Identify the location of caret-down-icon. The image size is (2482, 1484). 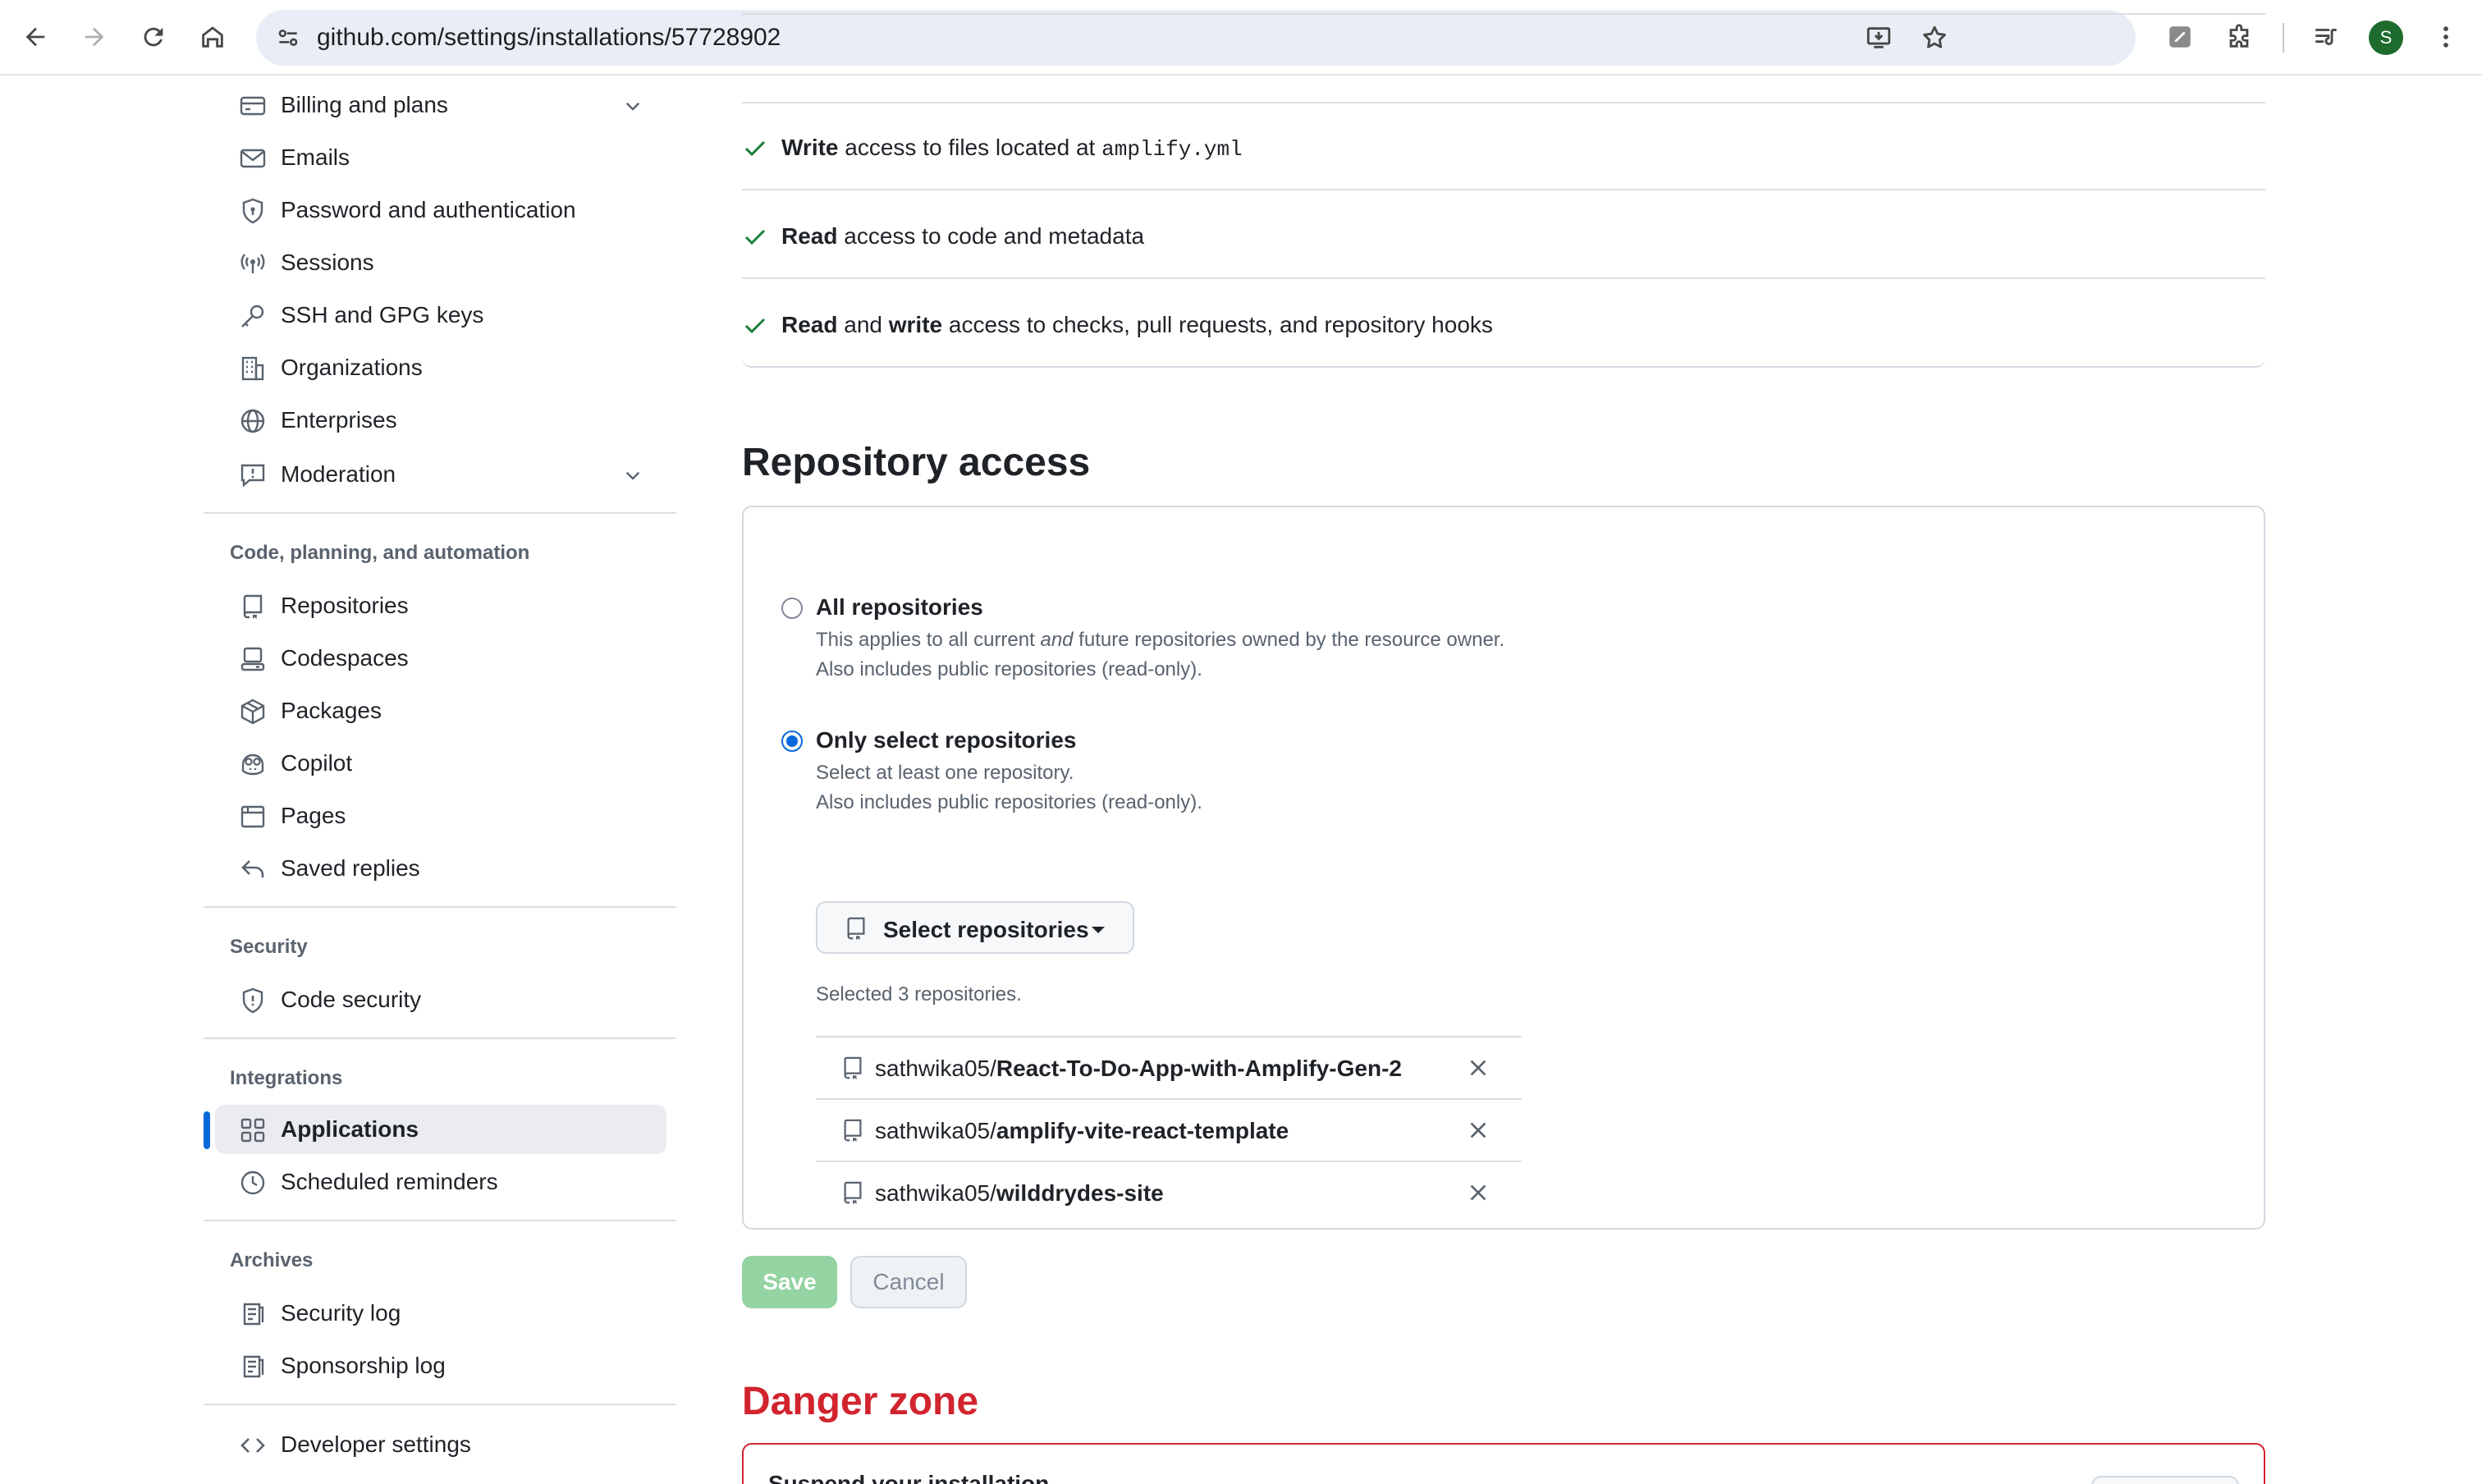
(1098, 930).